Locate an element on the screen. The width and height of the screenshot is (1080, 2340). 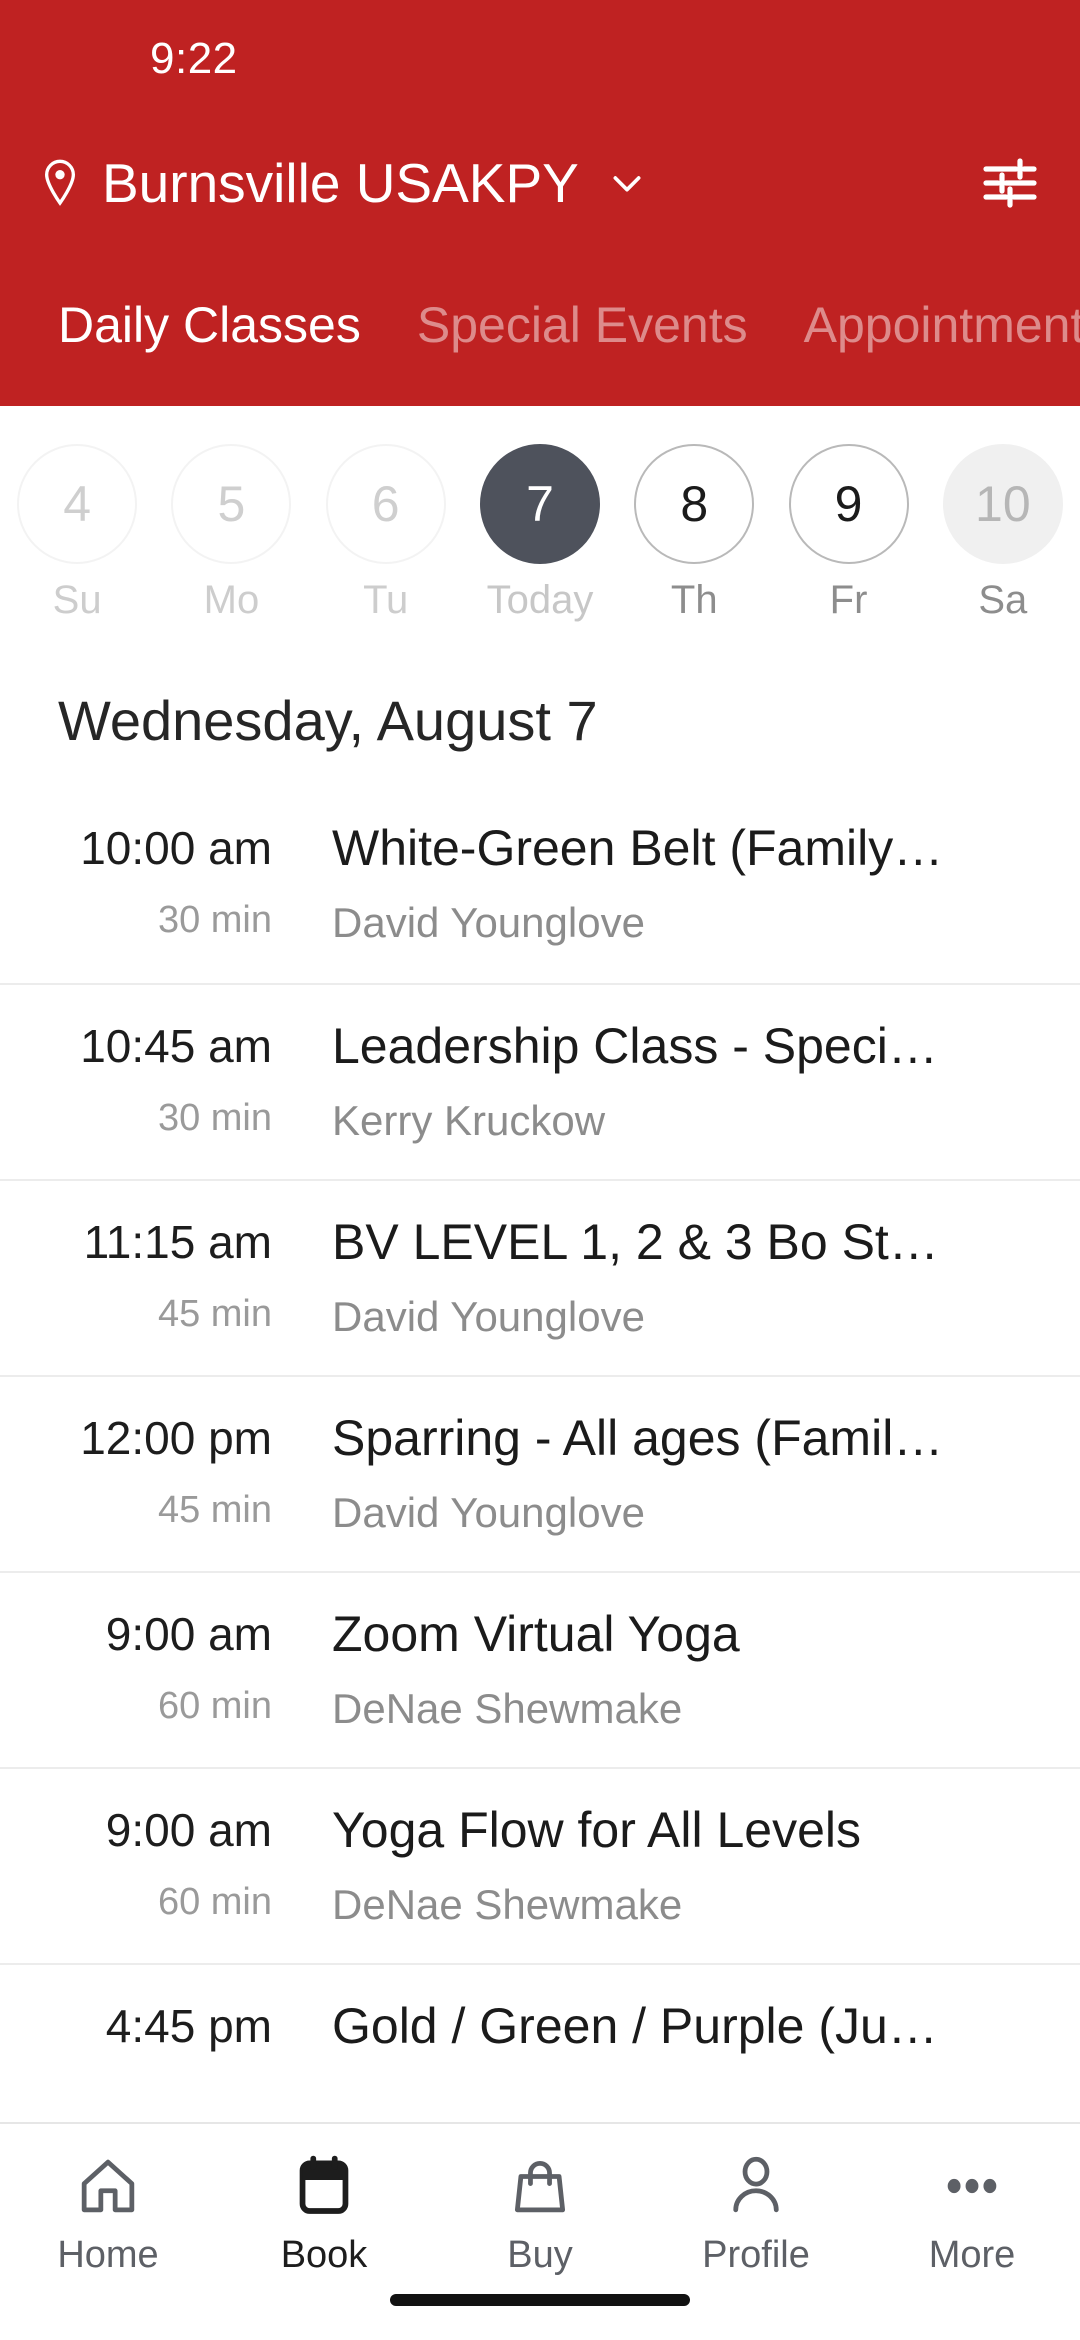
nav-item-home: Home is located at coordinates (108, 2213).